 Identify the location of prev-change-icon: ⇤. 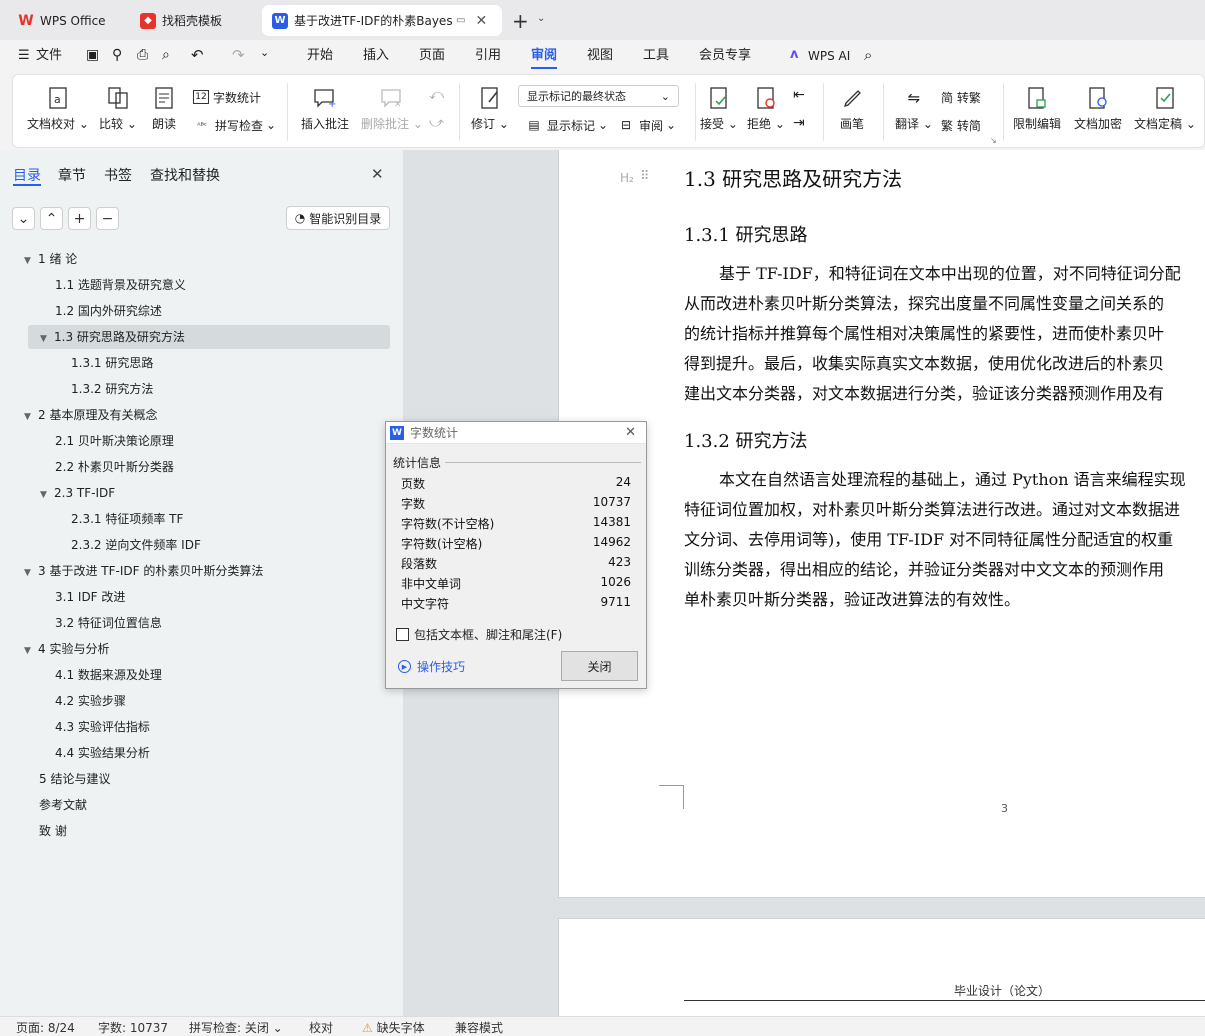
(799, 95).